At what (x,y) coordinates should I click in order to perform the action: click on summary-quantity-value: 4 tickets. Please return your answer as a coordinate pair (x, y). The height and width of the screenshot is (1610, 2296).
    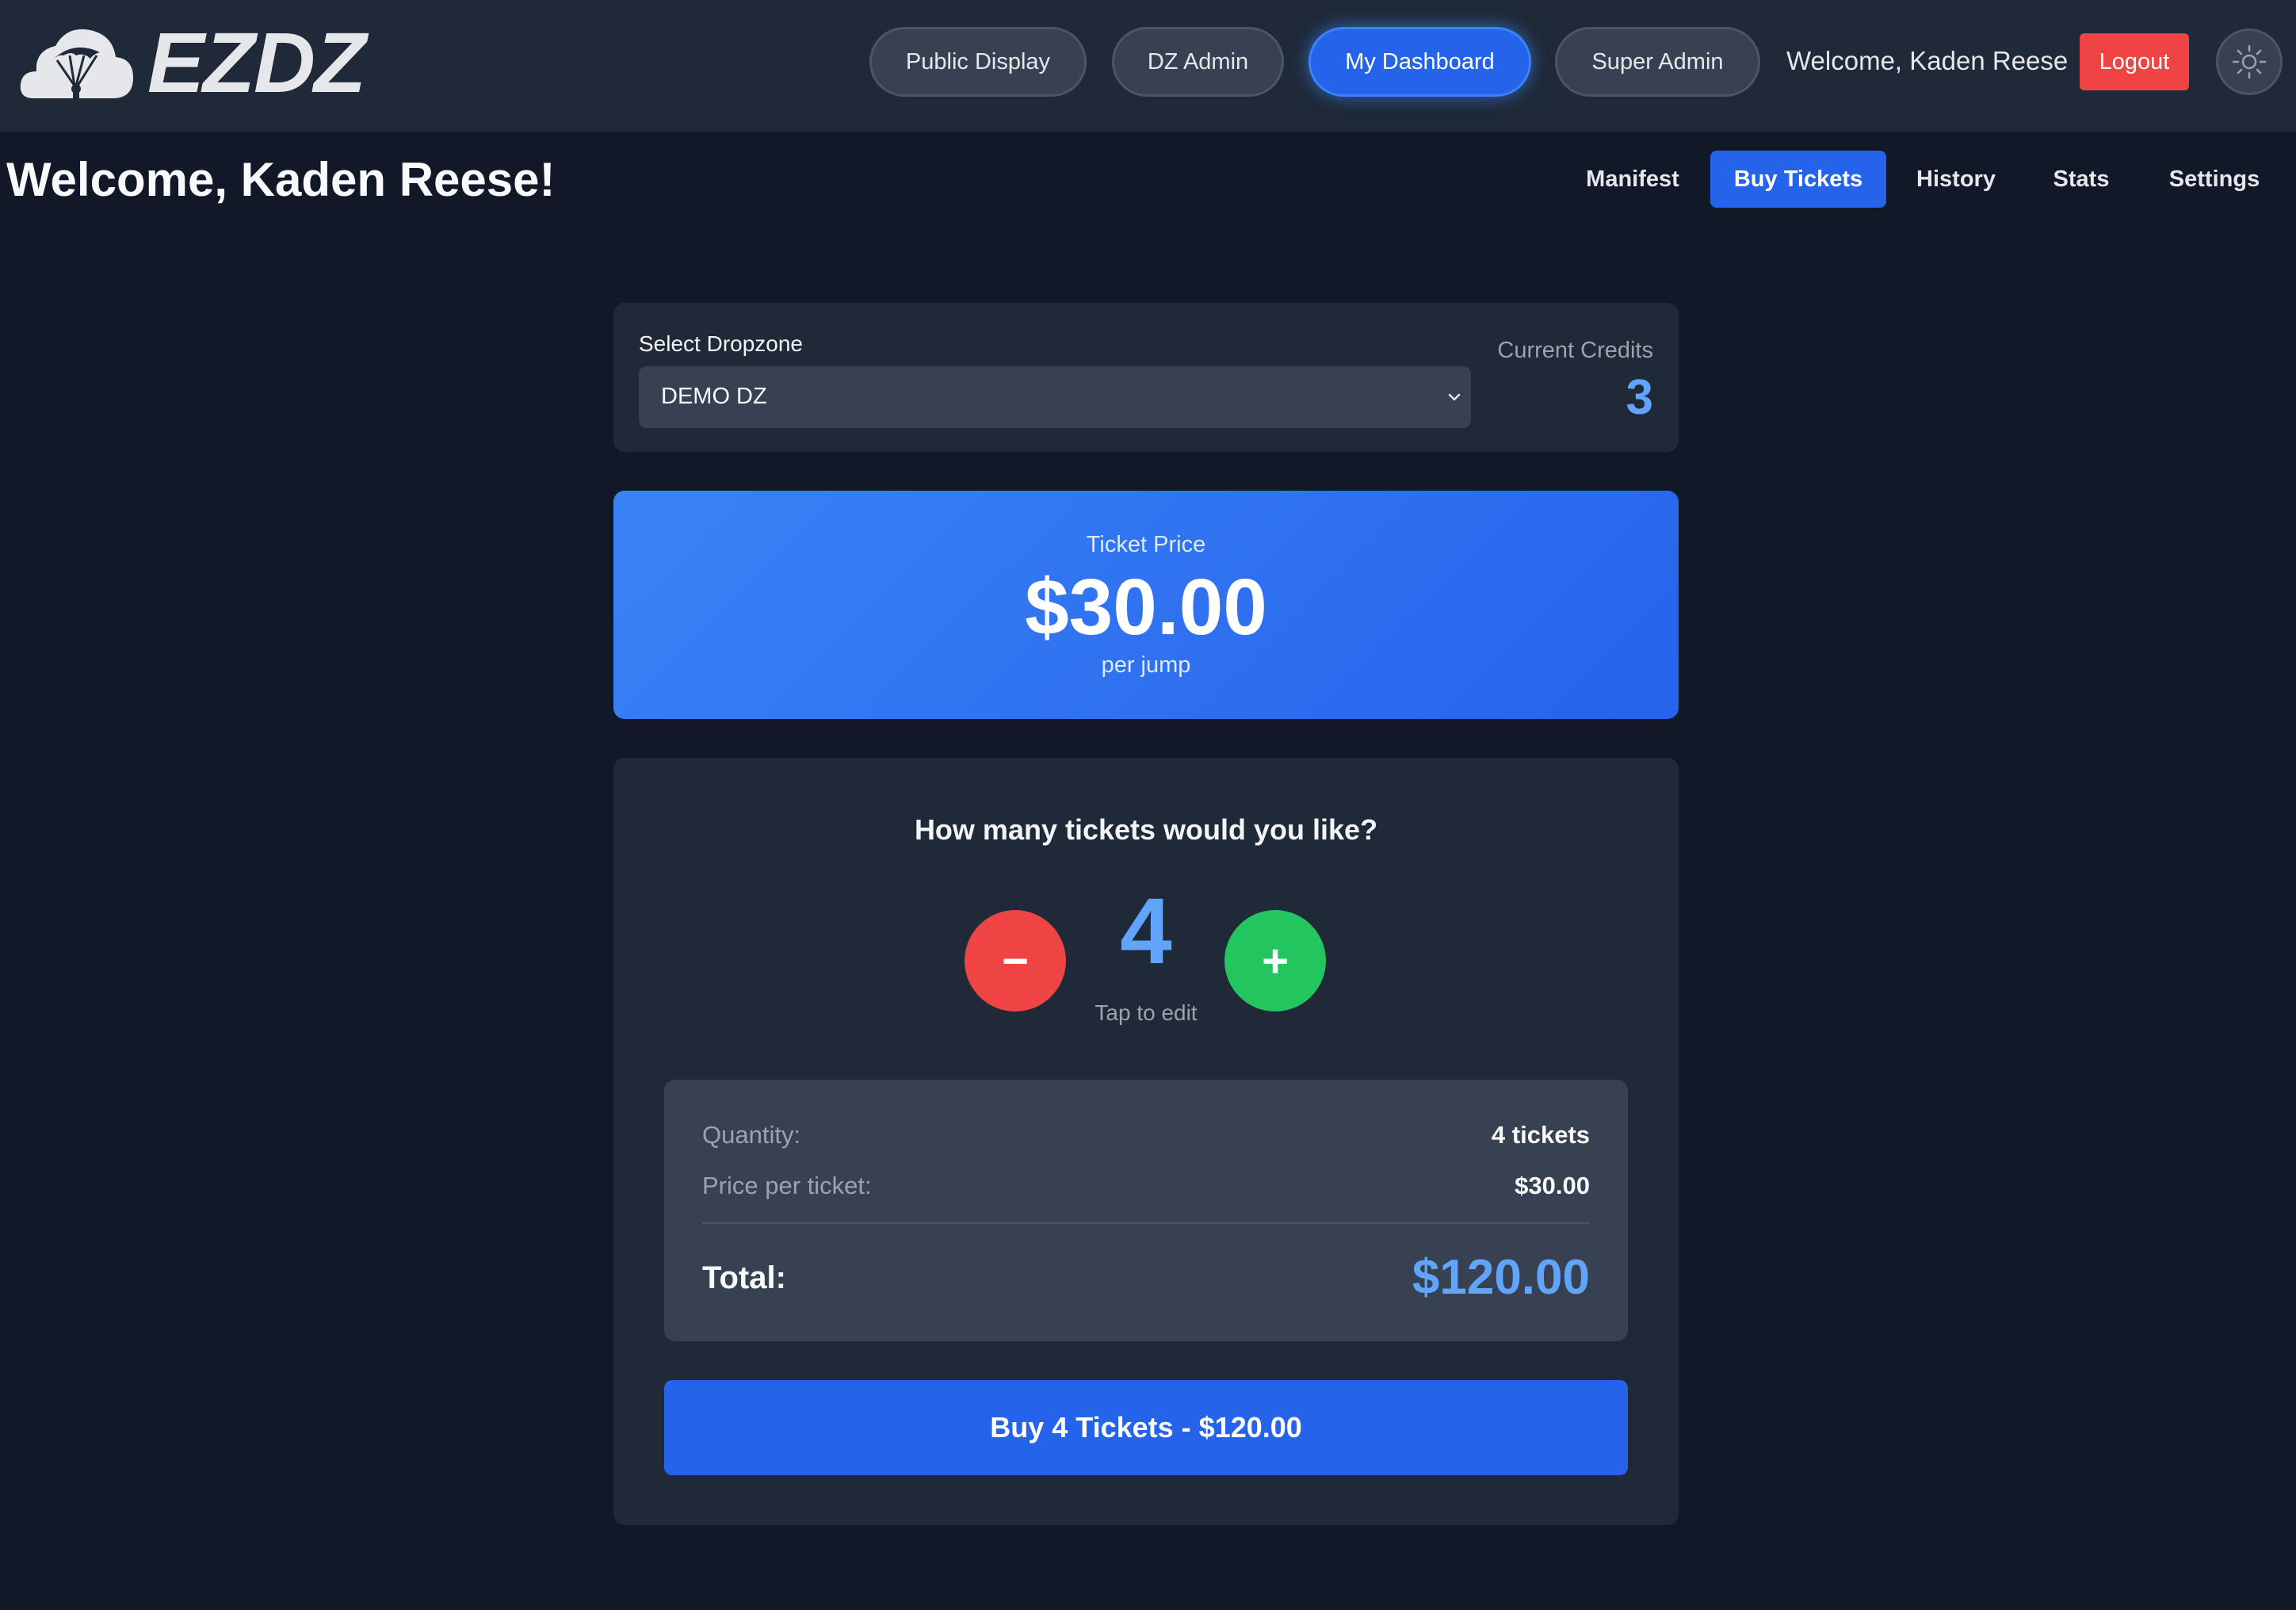
    Looking at the image, I should click on (1540, 1135).